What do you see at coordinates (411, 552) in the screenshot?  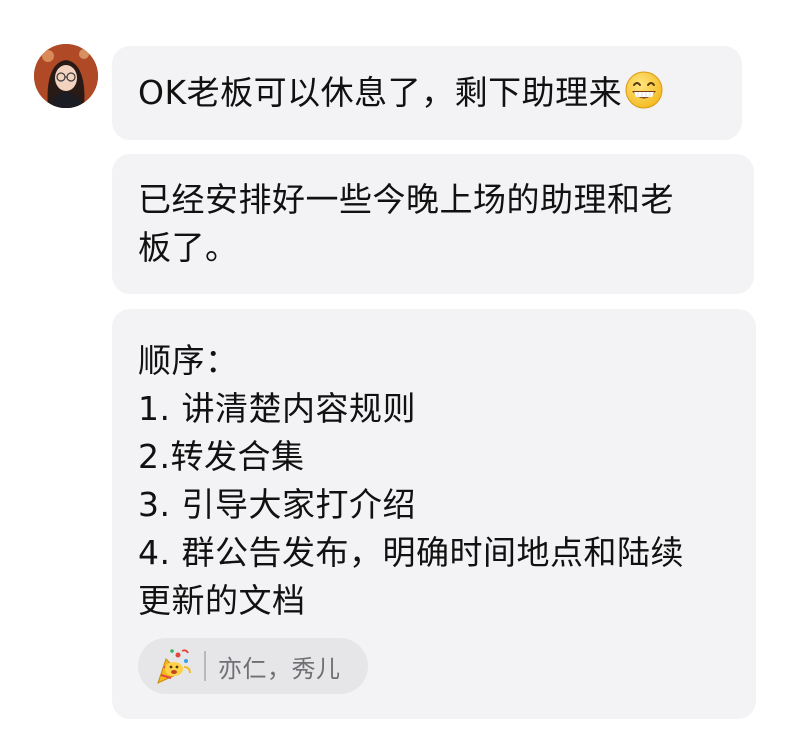 I see `message-text-line: 4. 群公告发布，明确时间地点和陆续` at bounding box center [411, 552].